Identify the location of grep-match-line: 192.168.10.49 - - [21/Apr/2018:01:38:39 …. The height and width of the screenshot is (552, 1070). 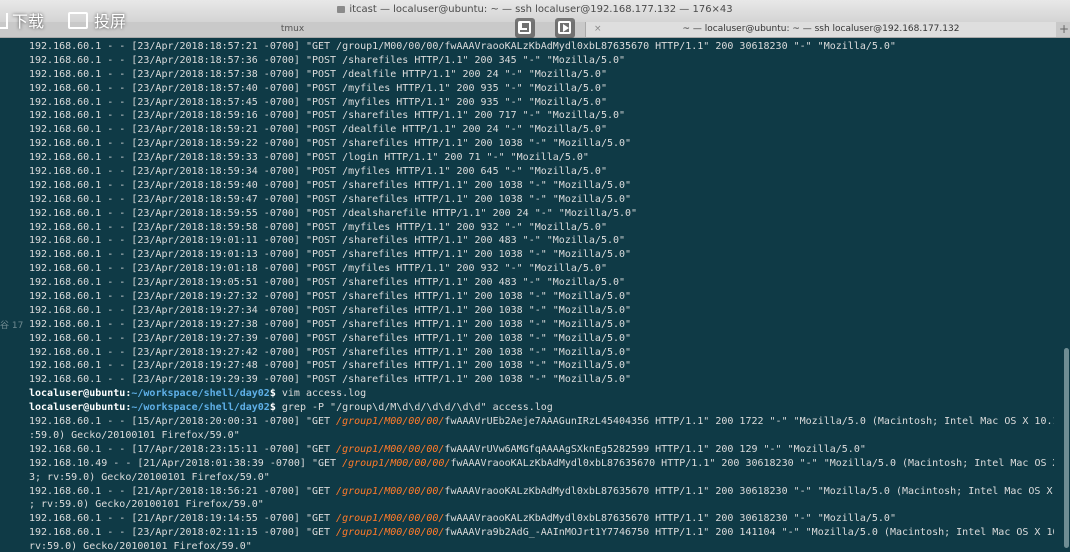
(541, 464).